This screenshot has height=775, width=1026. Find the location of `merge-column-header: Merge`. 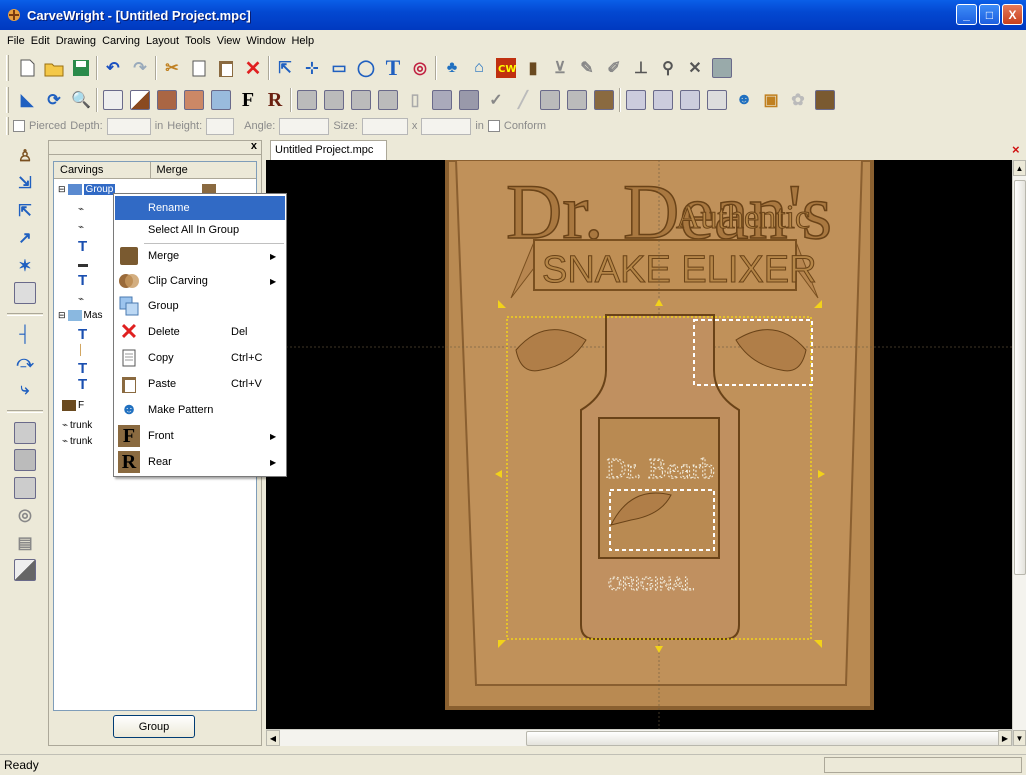

merge-column-header: Merge is located at coordinates (203, 170).